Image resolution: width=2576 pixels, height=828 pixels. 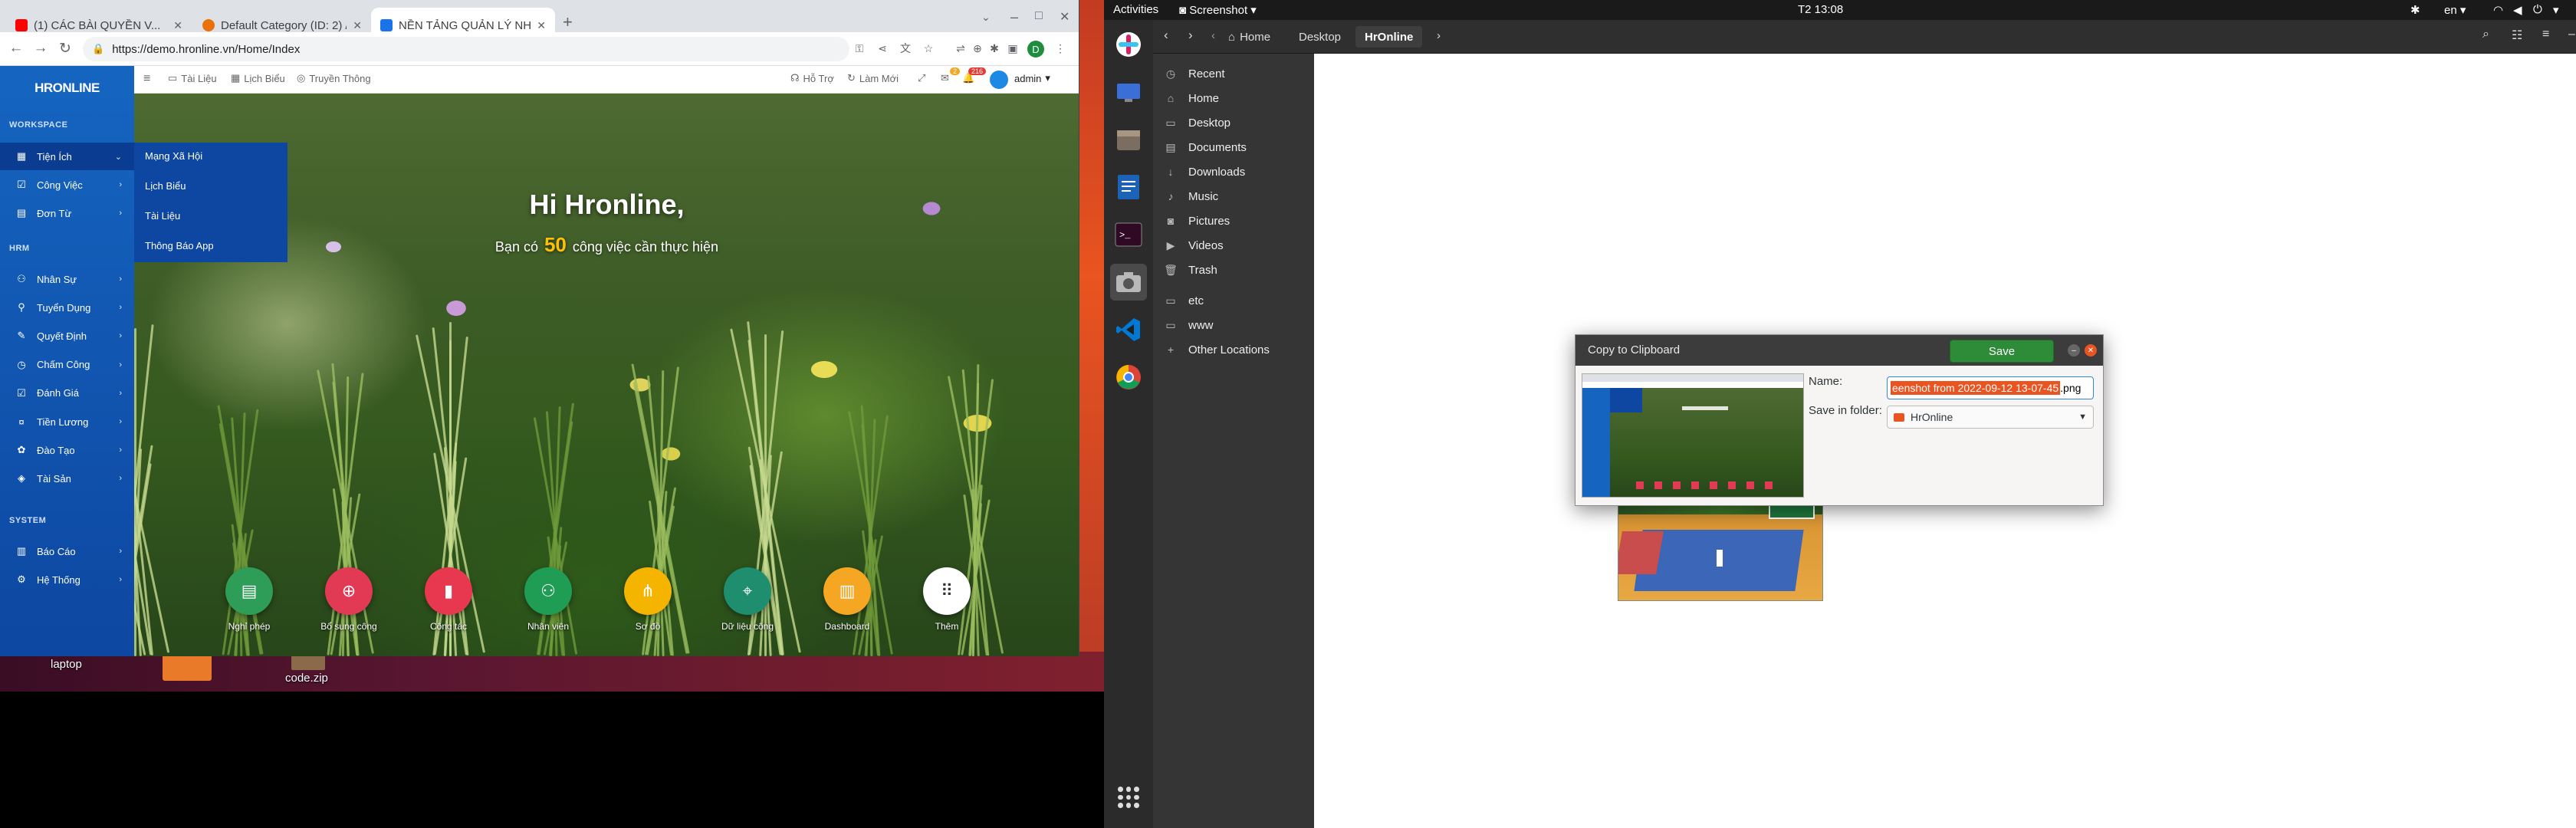 What do you see at coordinates (67, 479) in the screenshot?
I see `sidebar-item: ◈ Tài Sản ›` at bounding box center [67, 479].